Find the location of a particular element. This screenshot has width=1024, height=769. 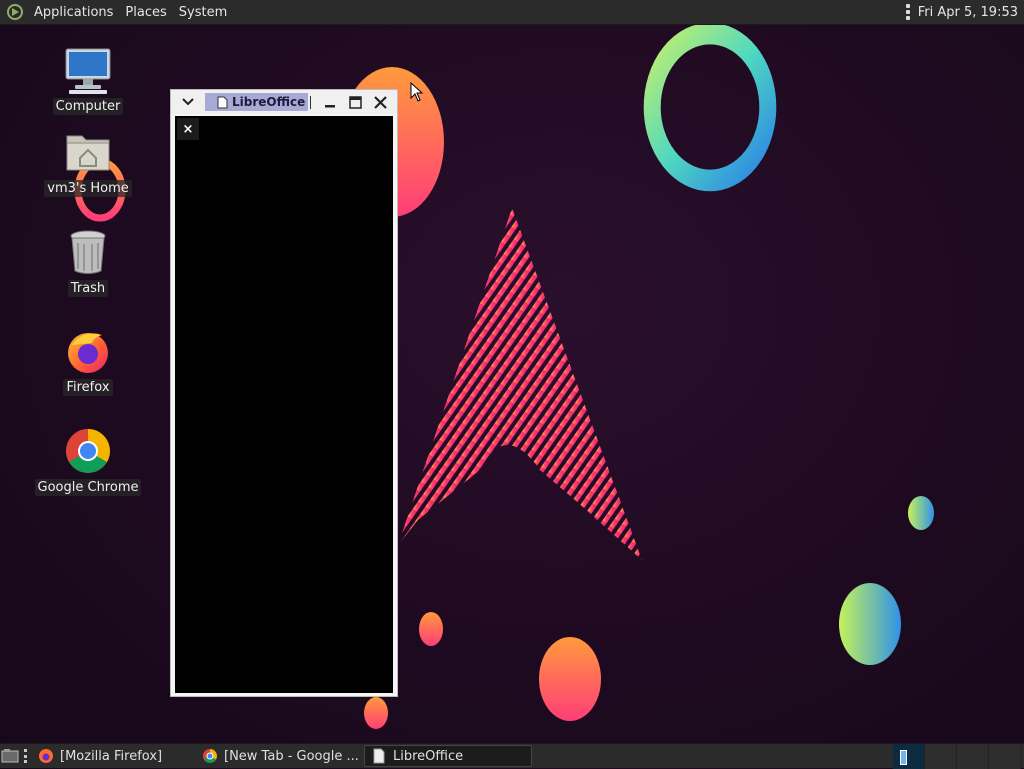

taskbar-handle is located at coordinates (26, 756).